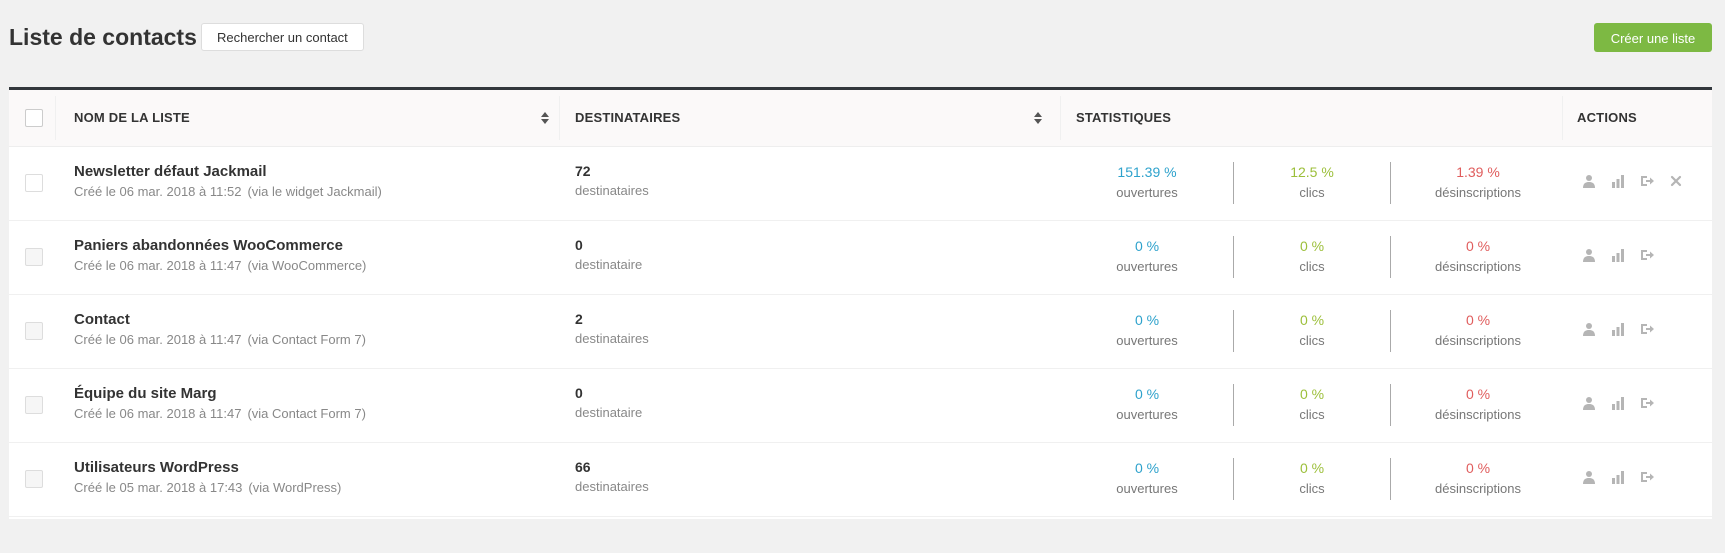  What do you see at coordinates (282, 37) in the screenshot?
I see `search-contact-button: Rechercher un contact` at bounding box center [282, 37].